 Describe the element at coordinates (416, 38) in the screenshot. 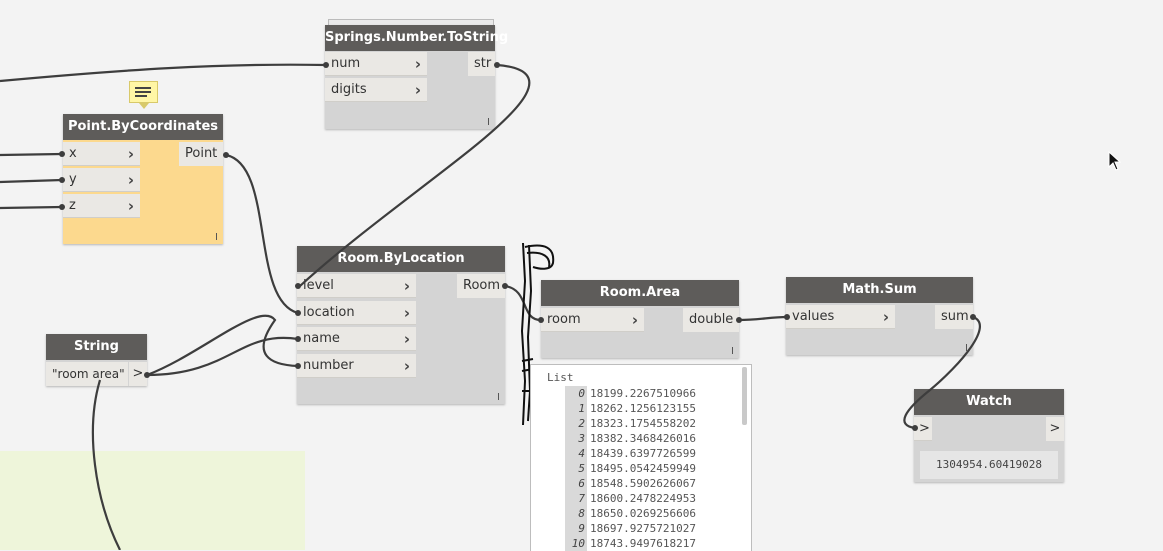

I see `node-title: Springs.Number.ToString` at that location.